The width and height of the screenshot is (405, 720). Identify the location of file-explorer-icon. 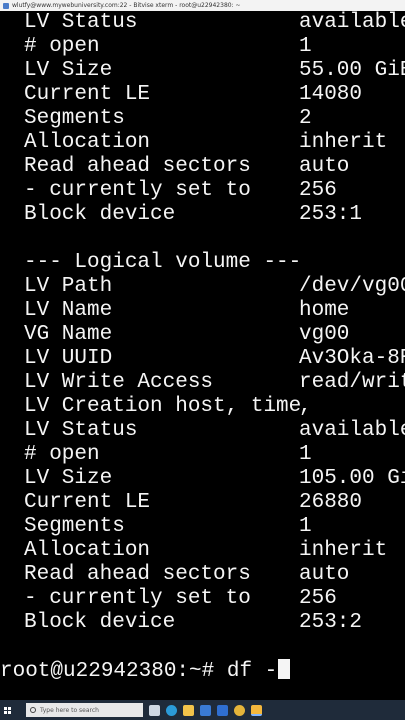
(188, 710).